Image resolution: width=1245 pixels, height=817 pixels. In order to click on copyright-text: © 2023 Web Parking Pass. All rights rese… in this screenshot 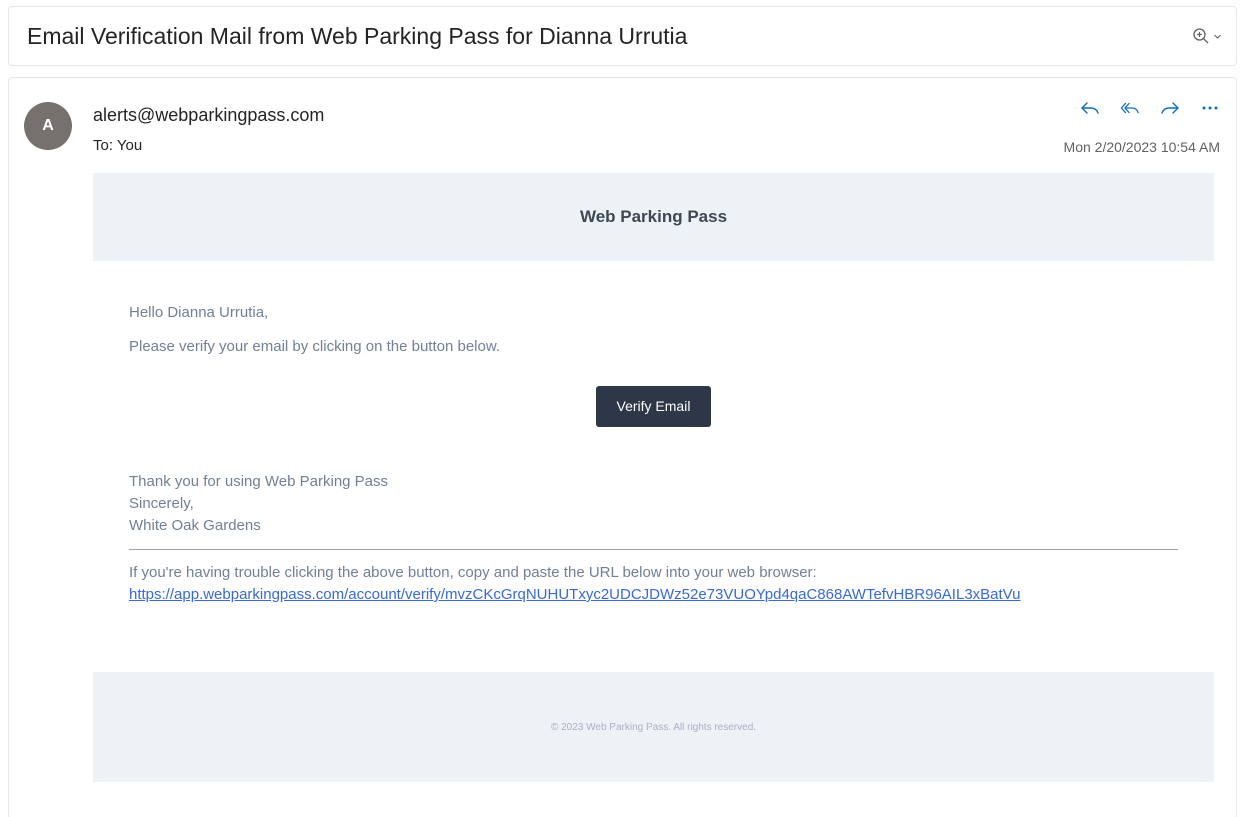, I will do `click(653, 727)`.